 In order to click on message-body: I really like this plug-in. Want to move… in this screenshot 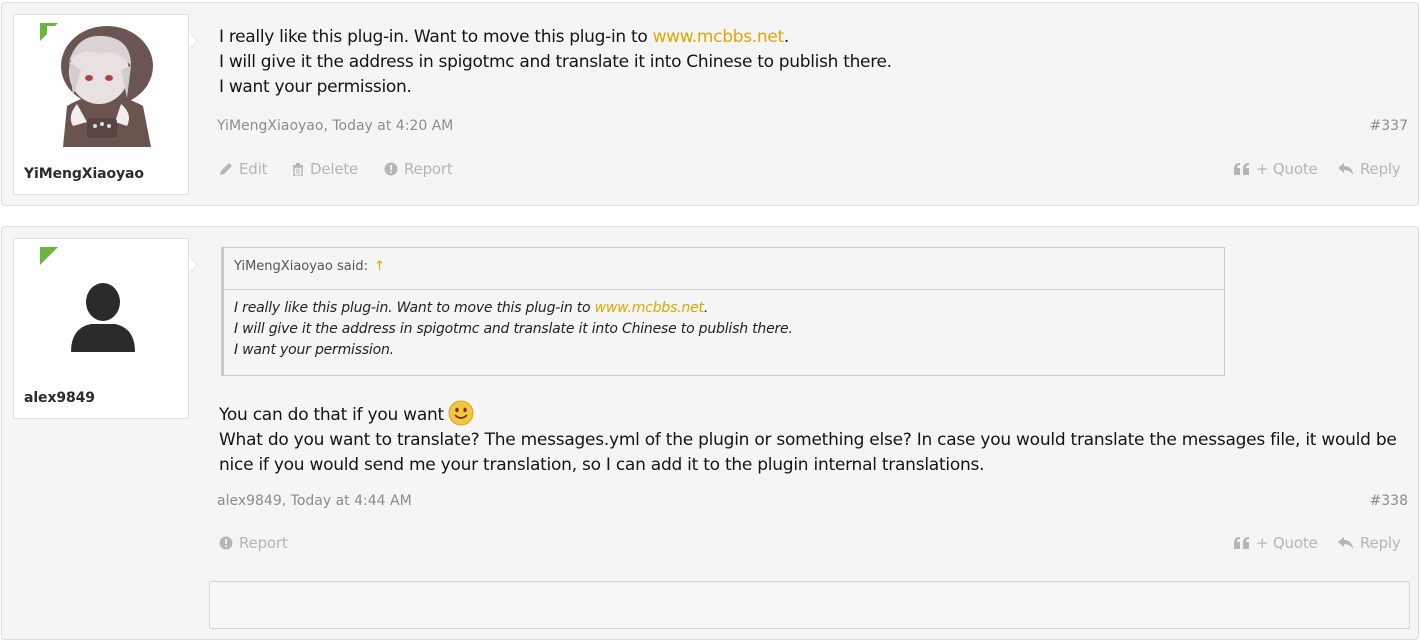, I will do `click(555, 62)`.